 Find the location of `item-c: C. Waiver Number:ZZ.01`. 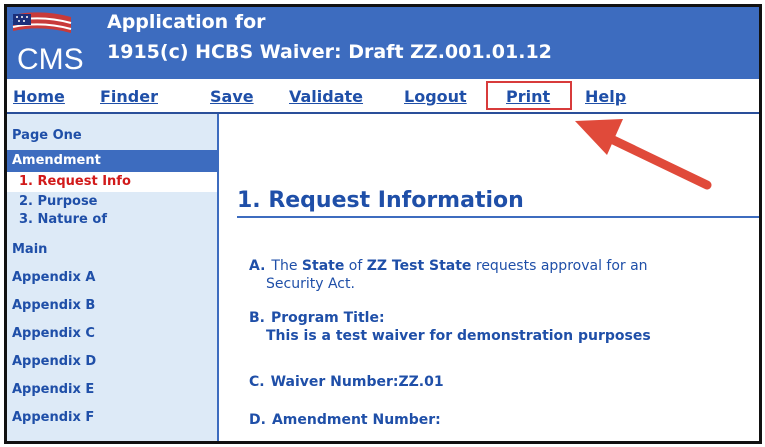

item-c: C. Waiver Number:ZZ.01 is located at coordinates (346, 382).